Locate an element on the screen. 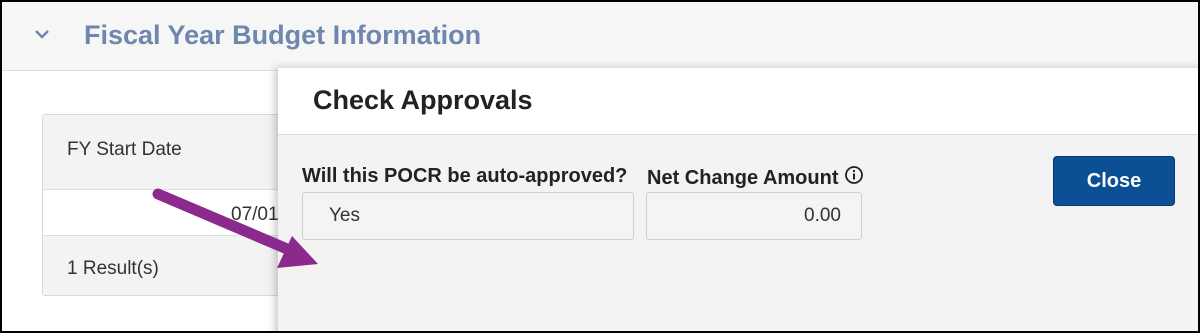  close-button: Close is located at coordinates (1114, 181).